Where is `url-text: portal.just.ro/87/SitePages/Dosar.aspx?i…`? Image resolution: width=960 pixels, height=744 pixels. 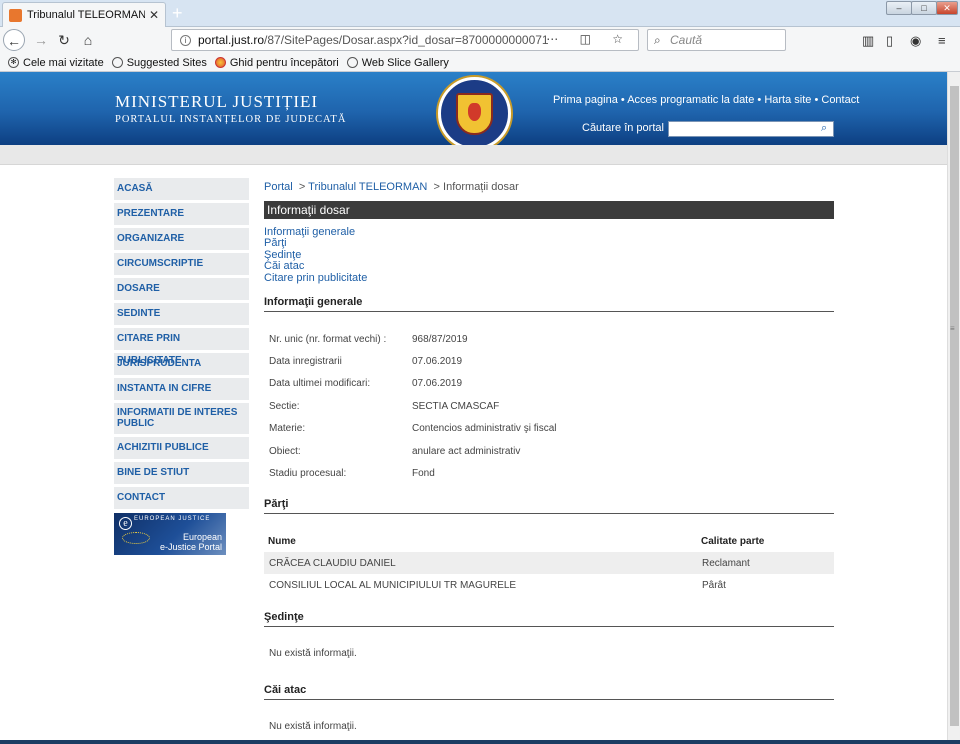 url-text: portal.just.ro/87/SitePages/Dosar.aspx?i… is located at coordinates (373, 40).